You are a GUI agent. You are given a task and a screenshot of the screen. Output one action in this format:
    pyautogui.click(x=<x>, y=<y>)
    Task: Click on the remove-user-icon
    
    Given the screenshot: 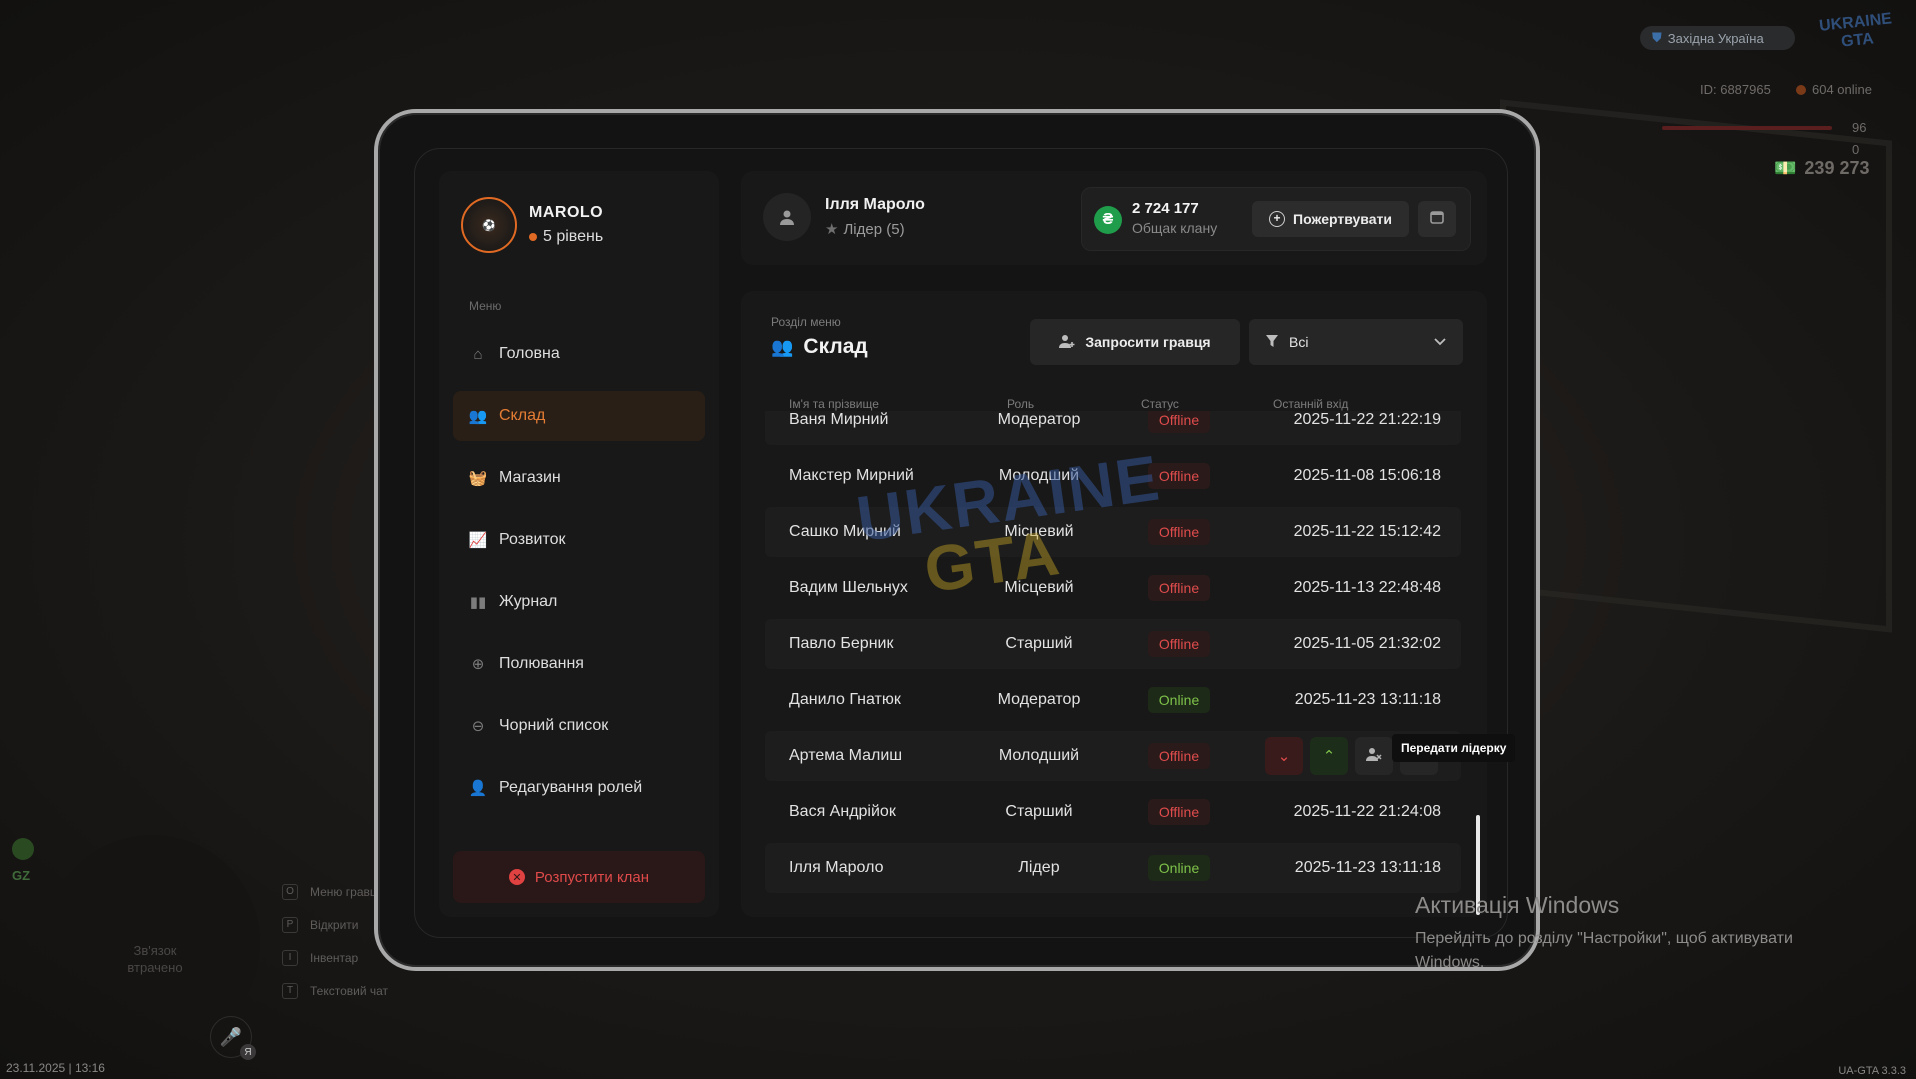 What is the action you would take?
    pyautogui.click(x=1374, y=756)
    